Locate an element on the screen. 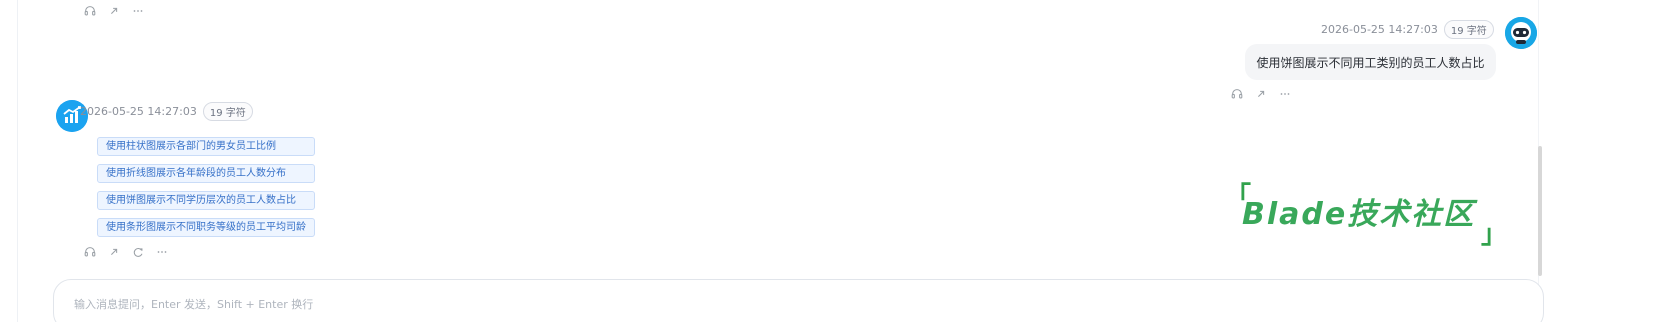 The width and height of the screenshot is (1672, 322). refresh-icon is located at coordinates (138, 252).